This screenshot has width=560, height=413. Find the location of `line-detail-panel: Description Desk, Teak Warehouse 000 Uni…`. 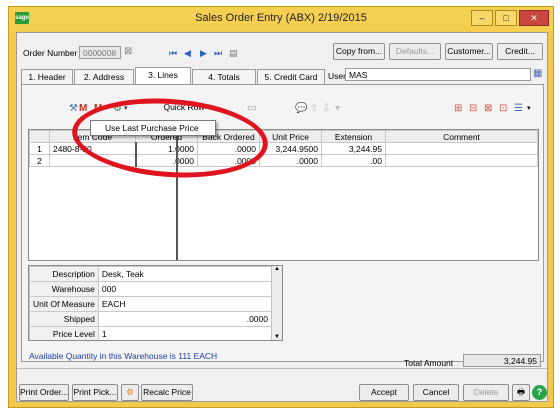

line-detail-panel: Description Desk, Teak Warehouse 000 Uni… is located at coordinates (155, 303).